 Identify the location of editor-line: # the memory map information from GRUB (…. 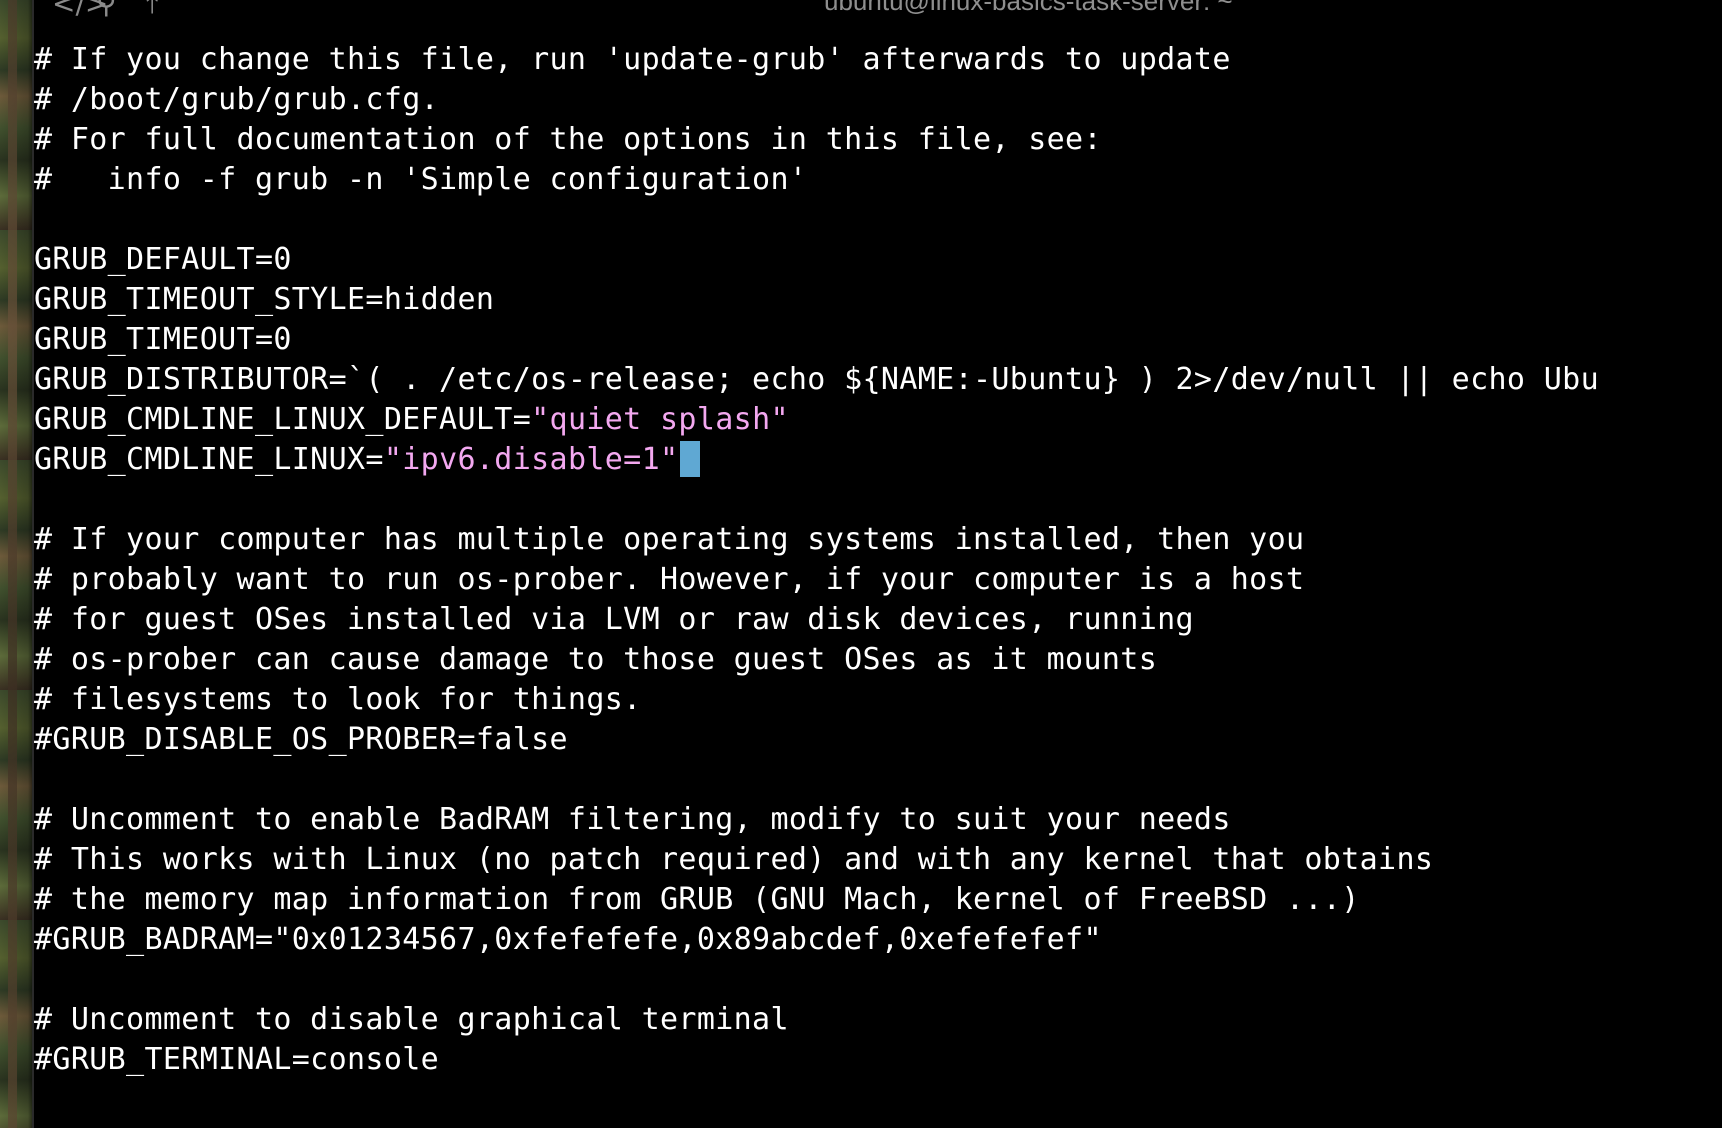
(697, 899).